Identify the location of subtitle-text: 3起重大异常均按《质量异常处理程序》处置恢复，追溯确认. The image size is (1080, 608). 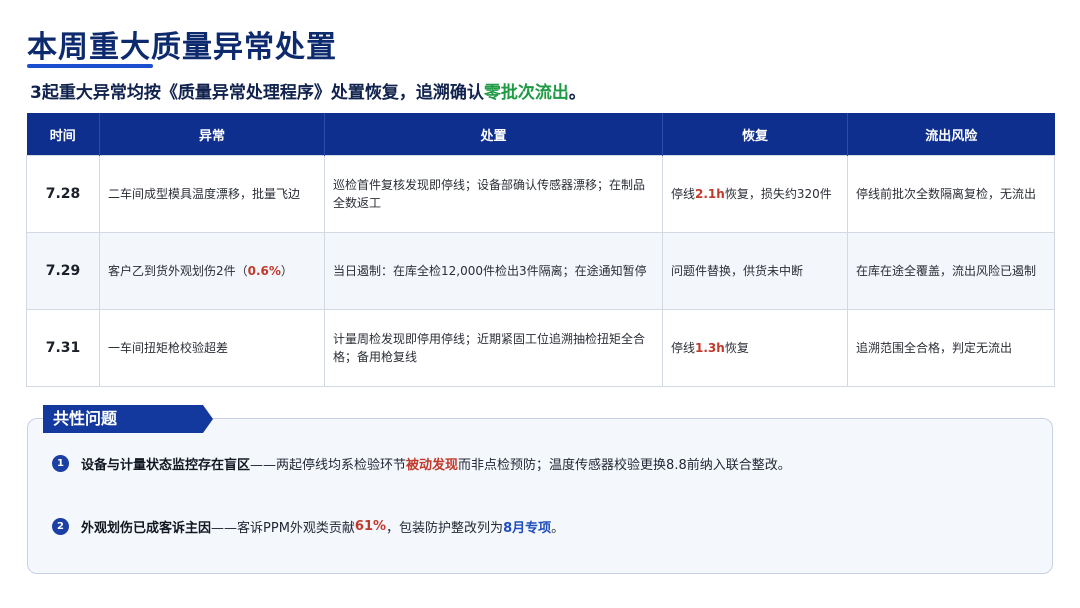
(257, 93).